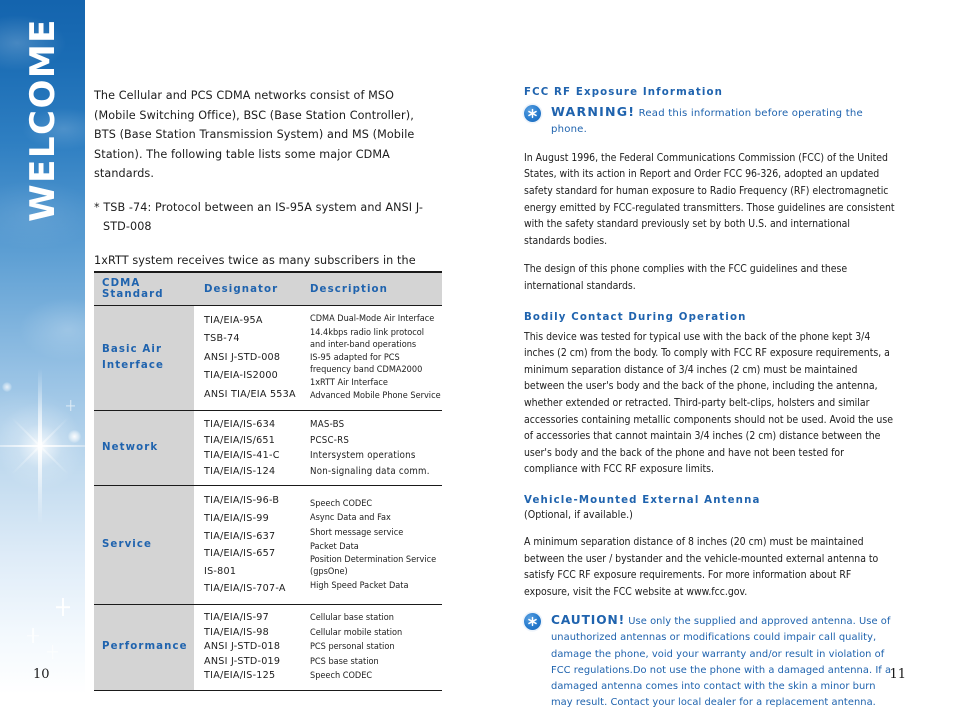 This screenshot has width=954, height=723. What do you see at coordinates (593, 111) in the screenshot?
I see `warning-lead: WARNING!` at bounding box center [593, 111].